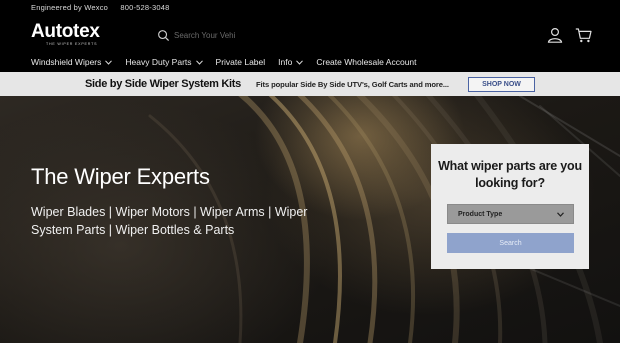 This screenshot has height=343, width=620. I want to click on shop-now-button: SHOP NOW, so click(501, 84).